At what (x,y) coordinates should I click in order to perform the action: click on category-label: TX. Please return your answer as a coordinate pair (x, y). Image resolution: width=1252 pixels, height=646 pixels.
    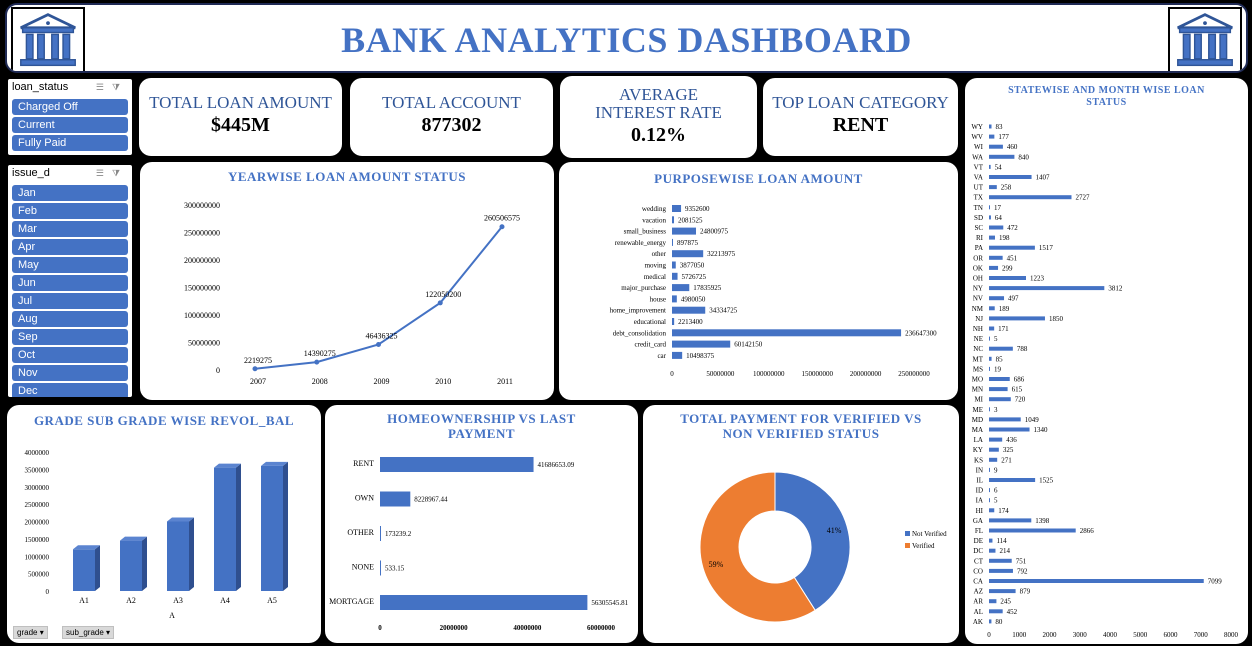
    Looking at the image, I should click on (978, 198).